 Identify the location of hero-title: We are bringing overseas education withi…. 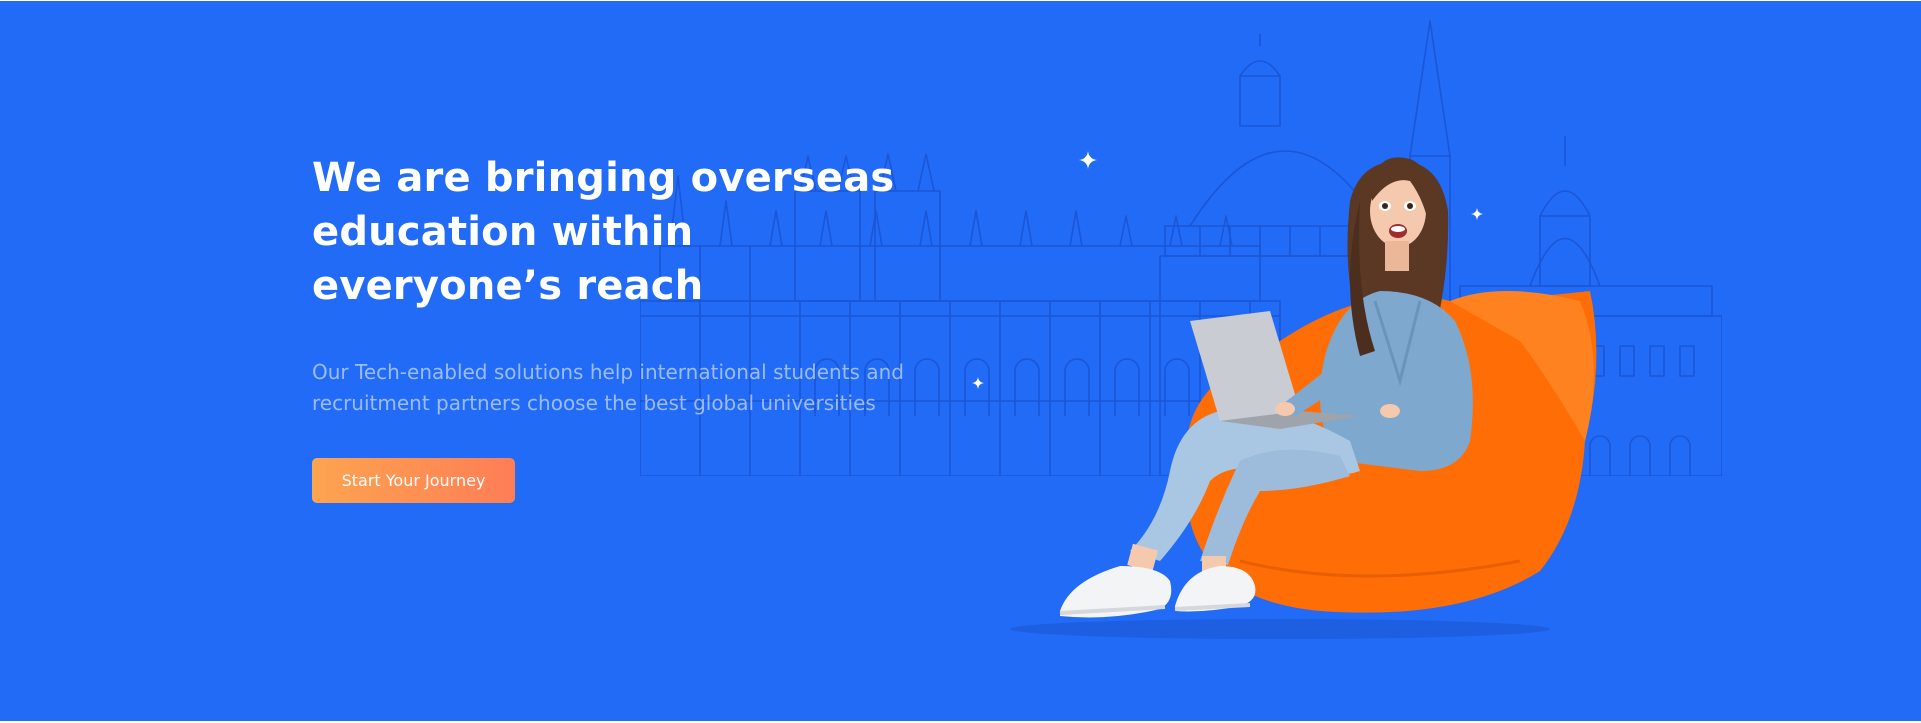
(603, 232).